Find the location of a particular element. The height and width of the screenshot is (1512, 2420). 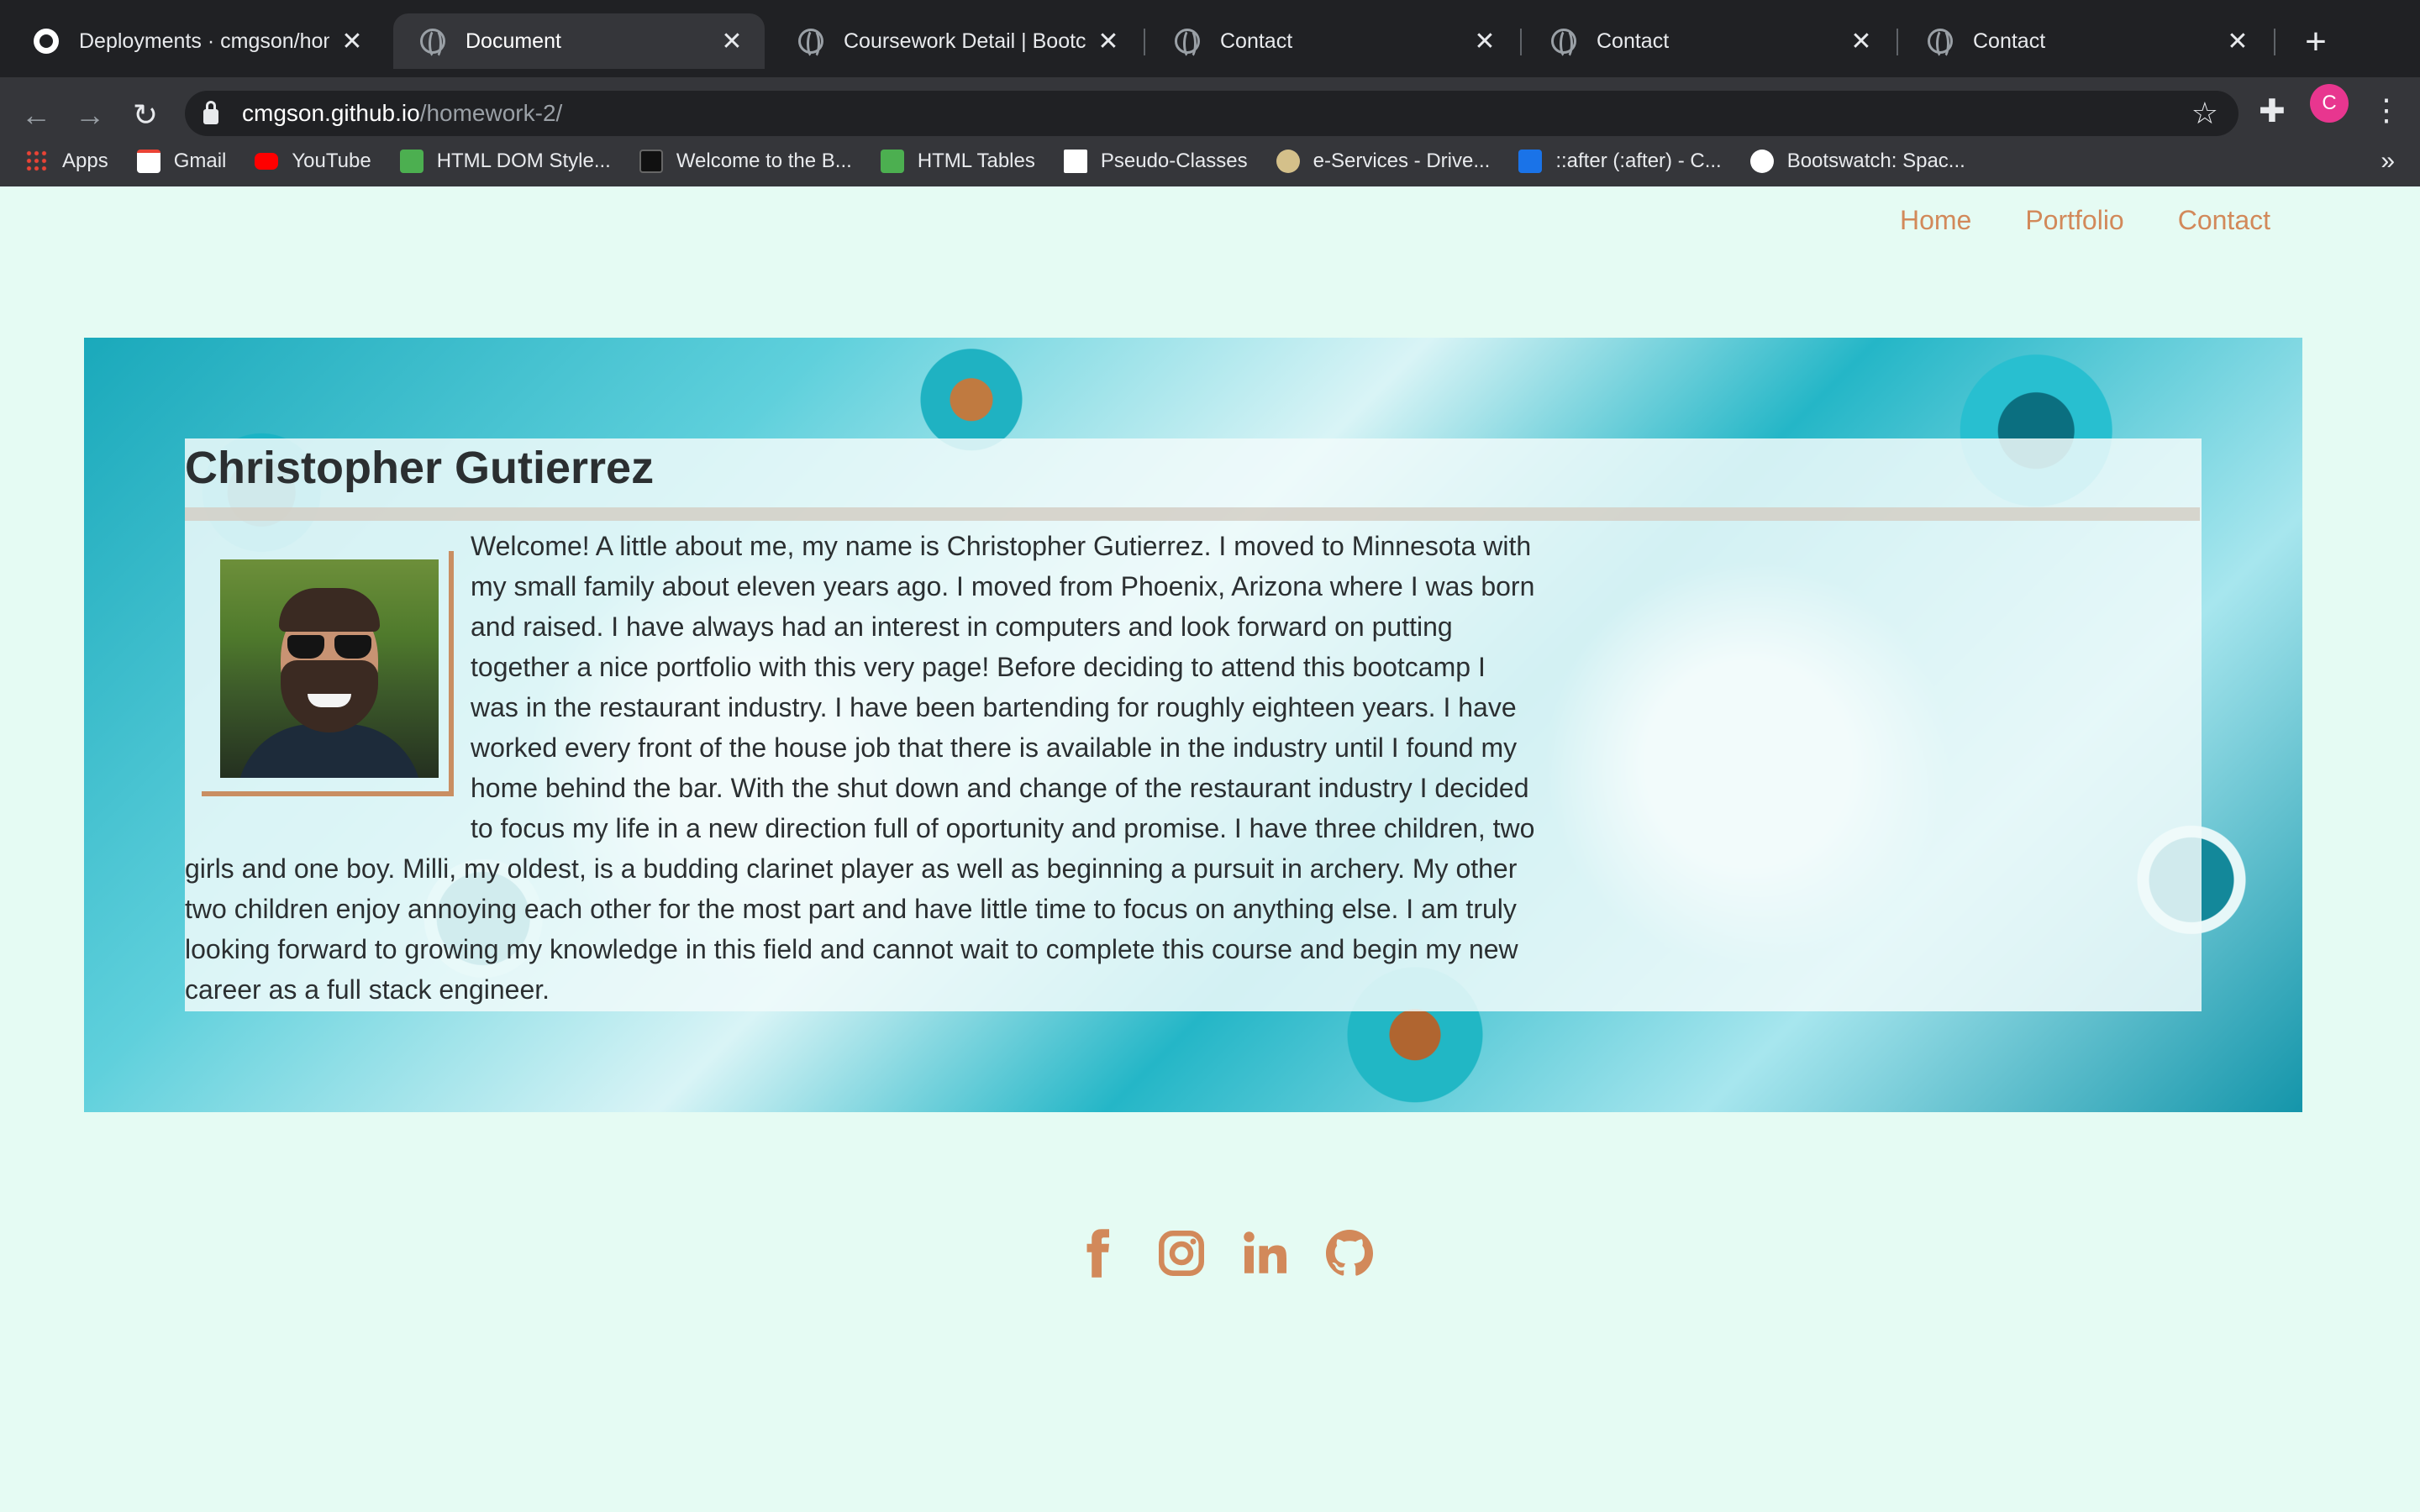

bookmark-apps: Apps is located at coordinates (66, 161).